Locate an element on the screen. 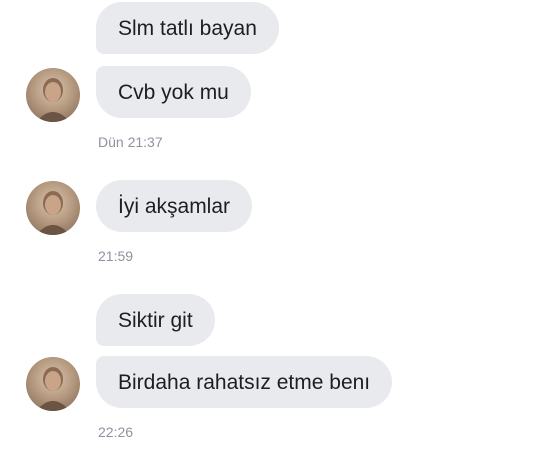 This screenshot has height=460, width=552. timestamp: 22:26 is located at coordinates (116, 432).